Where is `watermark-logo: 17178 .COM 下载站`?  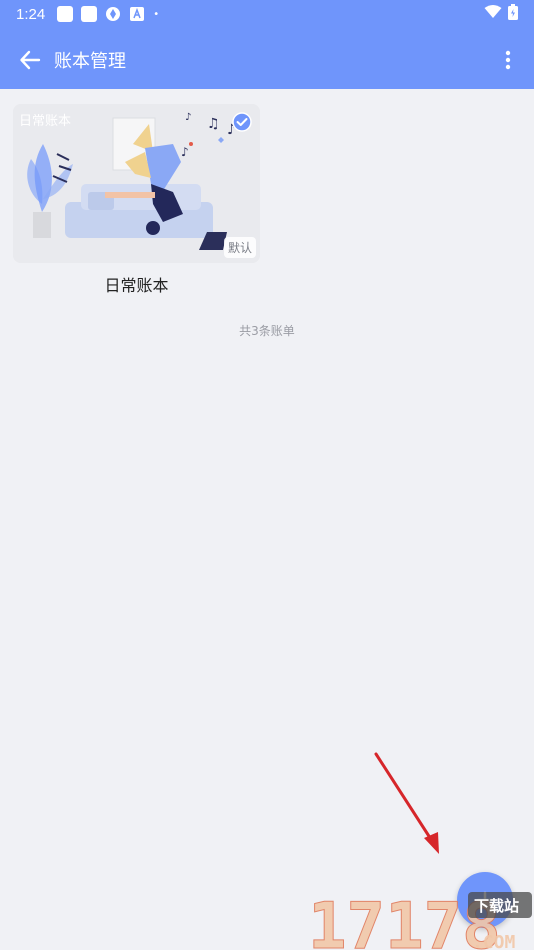
watermark-logo: 17178 .COM 下载站 is located at coordinates (420, 920).